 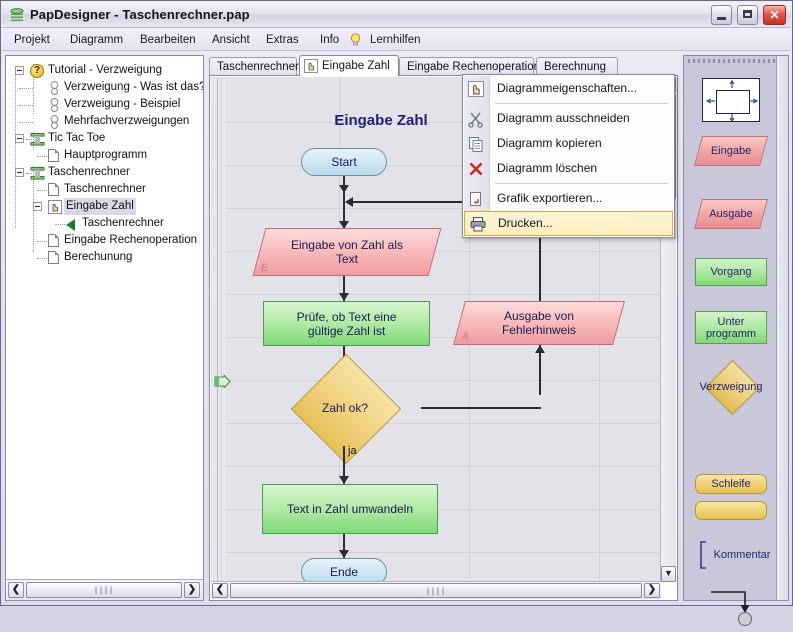 I want to click on tree-node-taschenrechner-sub: Taschenrechner, so click(x=106, y=223).